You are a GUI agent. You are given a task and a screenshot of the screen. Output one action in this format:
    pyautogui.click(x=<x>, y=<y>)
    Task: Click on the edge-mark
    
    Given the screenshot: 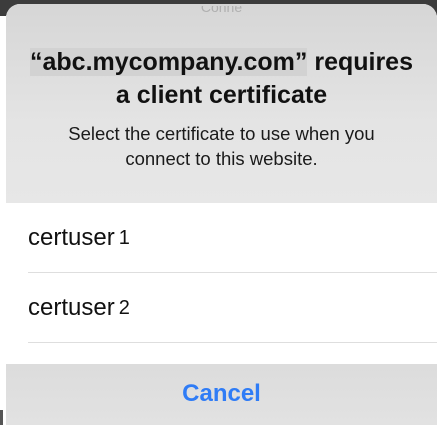 What is the action you would take?
    pyautogui.click(x=1, y=417)
    